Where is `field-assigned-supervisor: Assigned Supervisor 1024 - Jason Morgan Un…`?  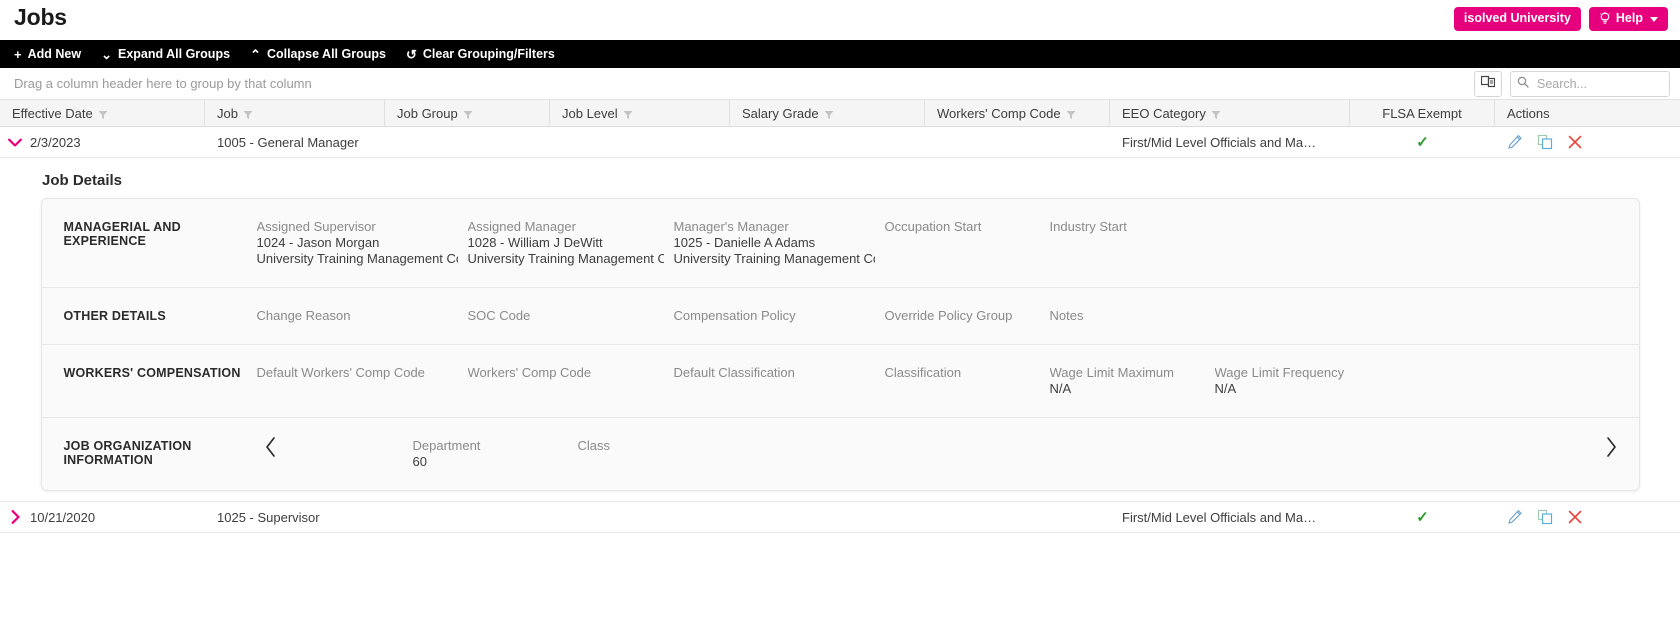
field-assigned-supervisor: Assigned Supervisor 1024 - Jason Morgan Un… is located at coordinates (362, 243).